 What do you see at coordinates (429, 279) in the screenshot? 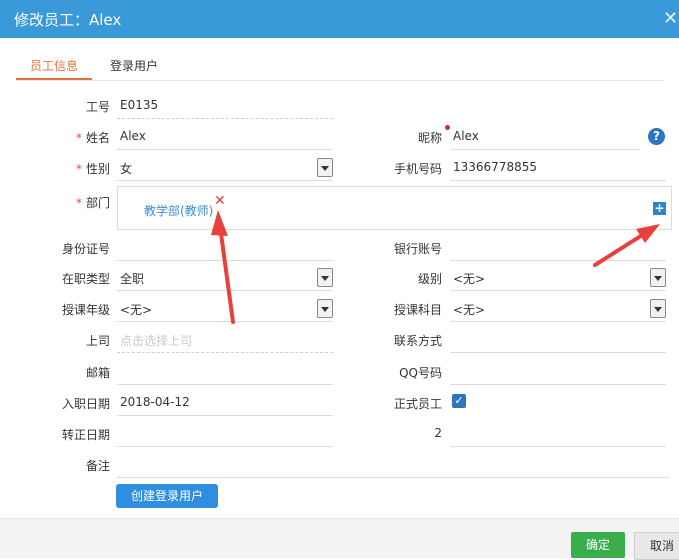
I see `level-label: 级别` at bounding box center [429, 279].